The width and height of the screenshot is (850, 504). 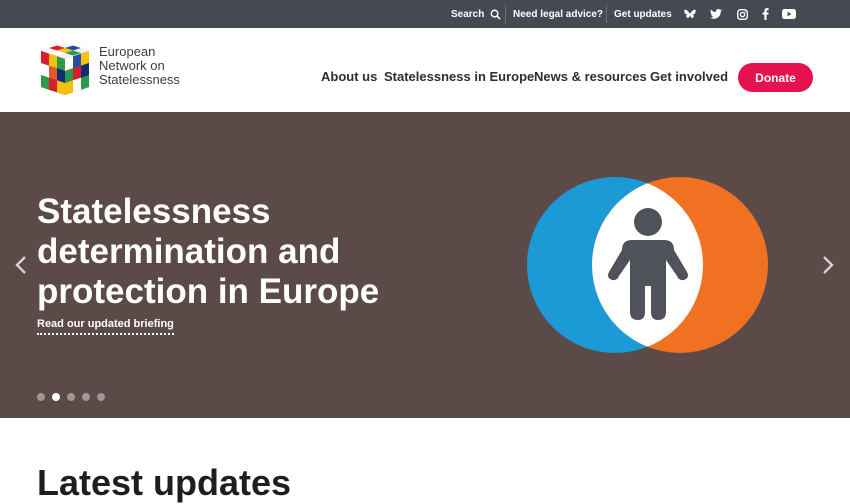 I want to click on chevron-right-icon, so click(x=828, y=265).